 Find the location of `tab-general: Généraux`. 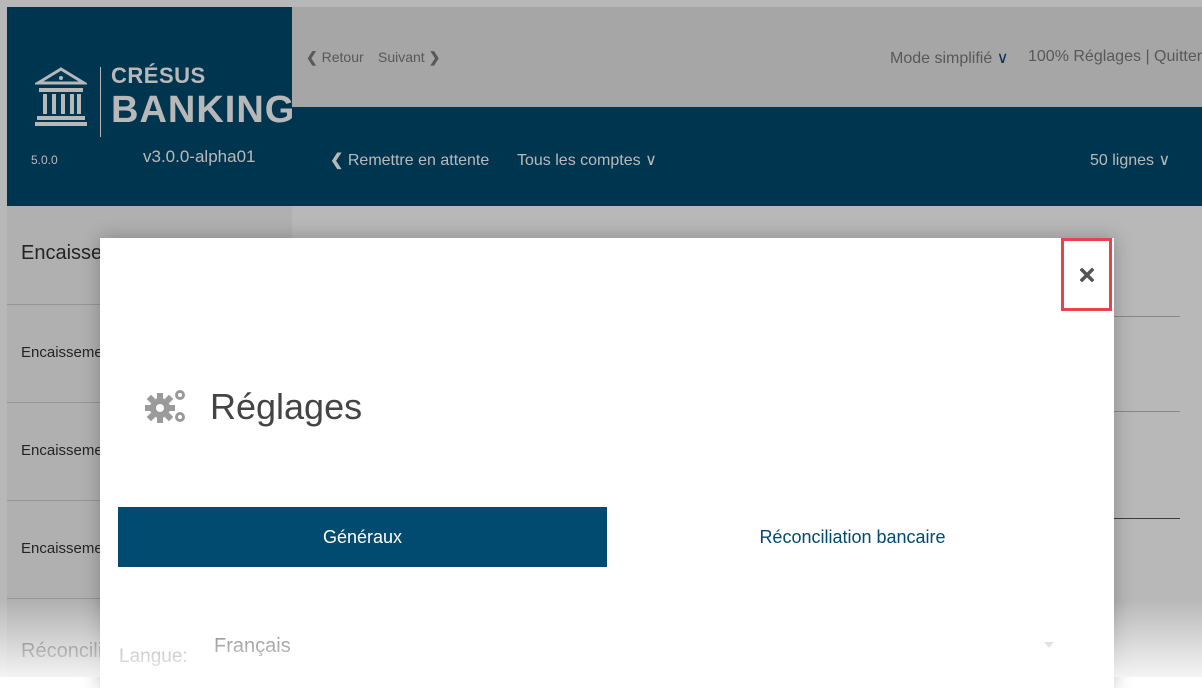

tab-general: Généraux is located at coordinates (362, 537).